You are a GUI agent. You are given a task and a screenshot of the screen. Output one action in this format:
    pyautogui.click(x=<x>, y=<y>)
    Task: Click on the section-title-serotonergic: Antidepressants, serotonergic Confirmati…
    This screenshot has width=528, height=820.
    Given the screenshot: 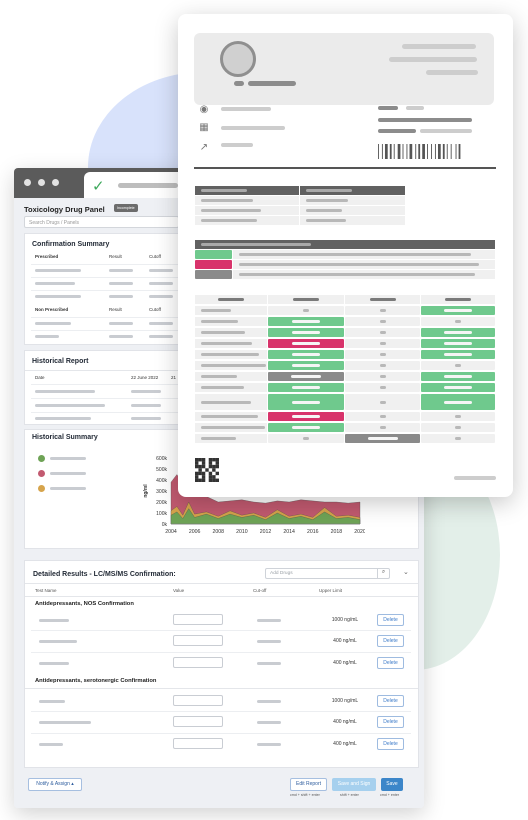 What is the action you would take?
    pyautogui.click(x=96, y=681)
    